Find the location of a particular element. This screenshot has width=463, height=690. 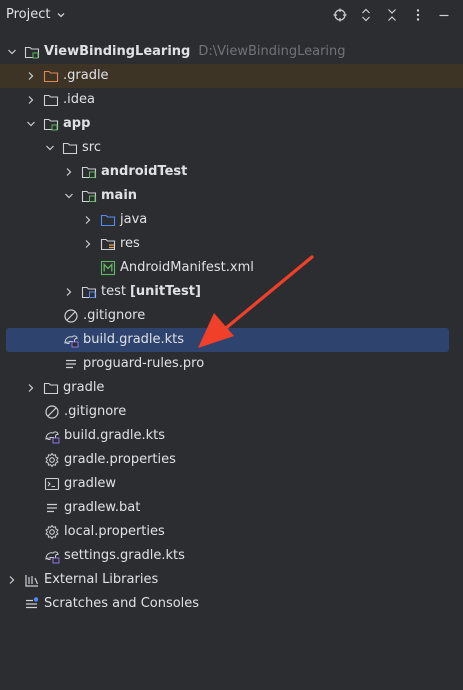

tree-item-androidmanifest: AndroidManifest.xml is located at coordinates (231, 268).